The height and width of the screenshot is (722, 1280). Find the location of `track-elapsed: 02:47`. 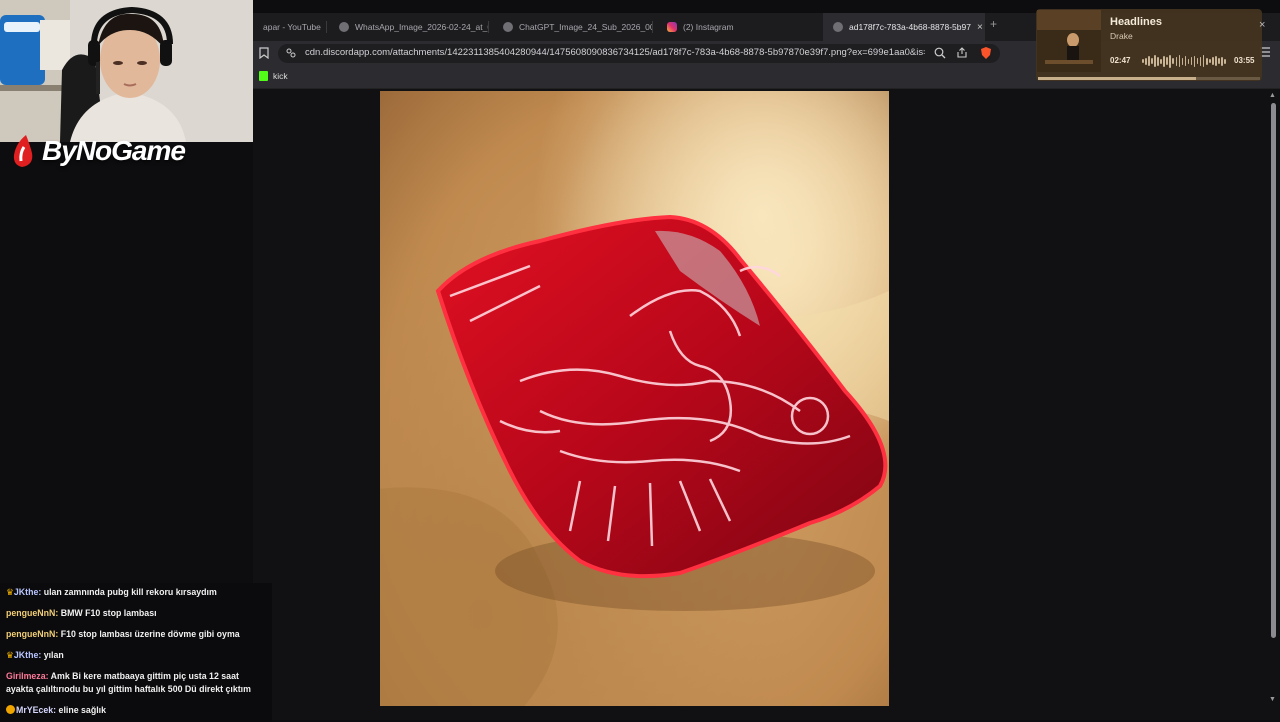

track-elapsed: 02:47 is located at coordinates (1120, 60).